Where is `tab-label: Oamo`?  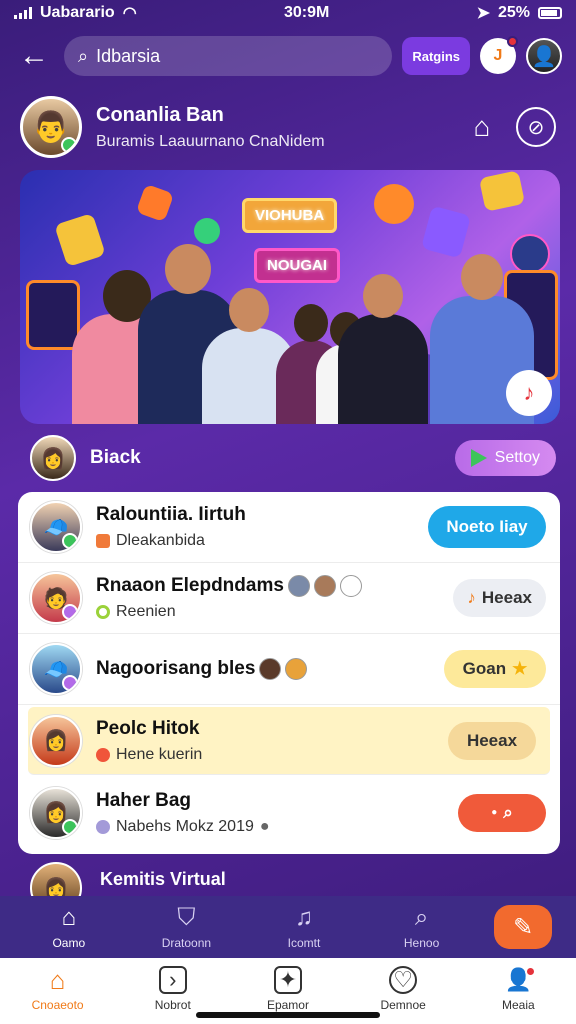
tab-label: Oamo is located at coordinates (69, 943).